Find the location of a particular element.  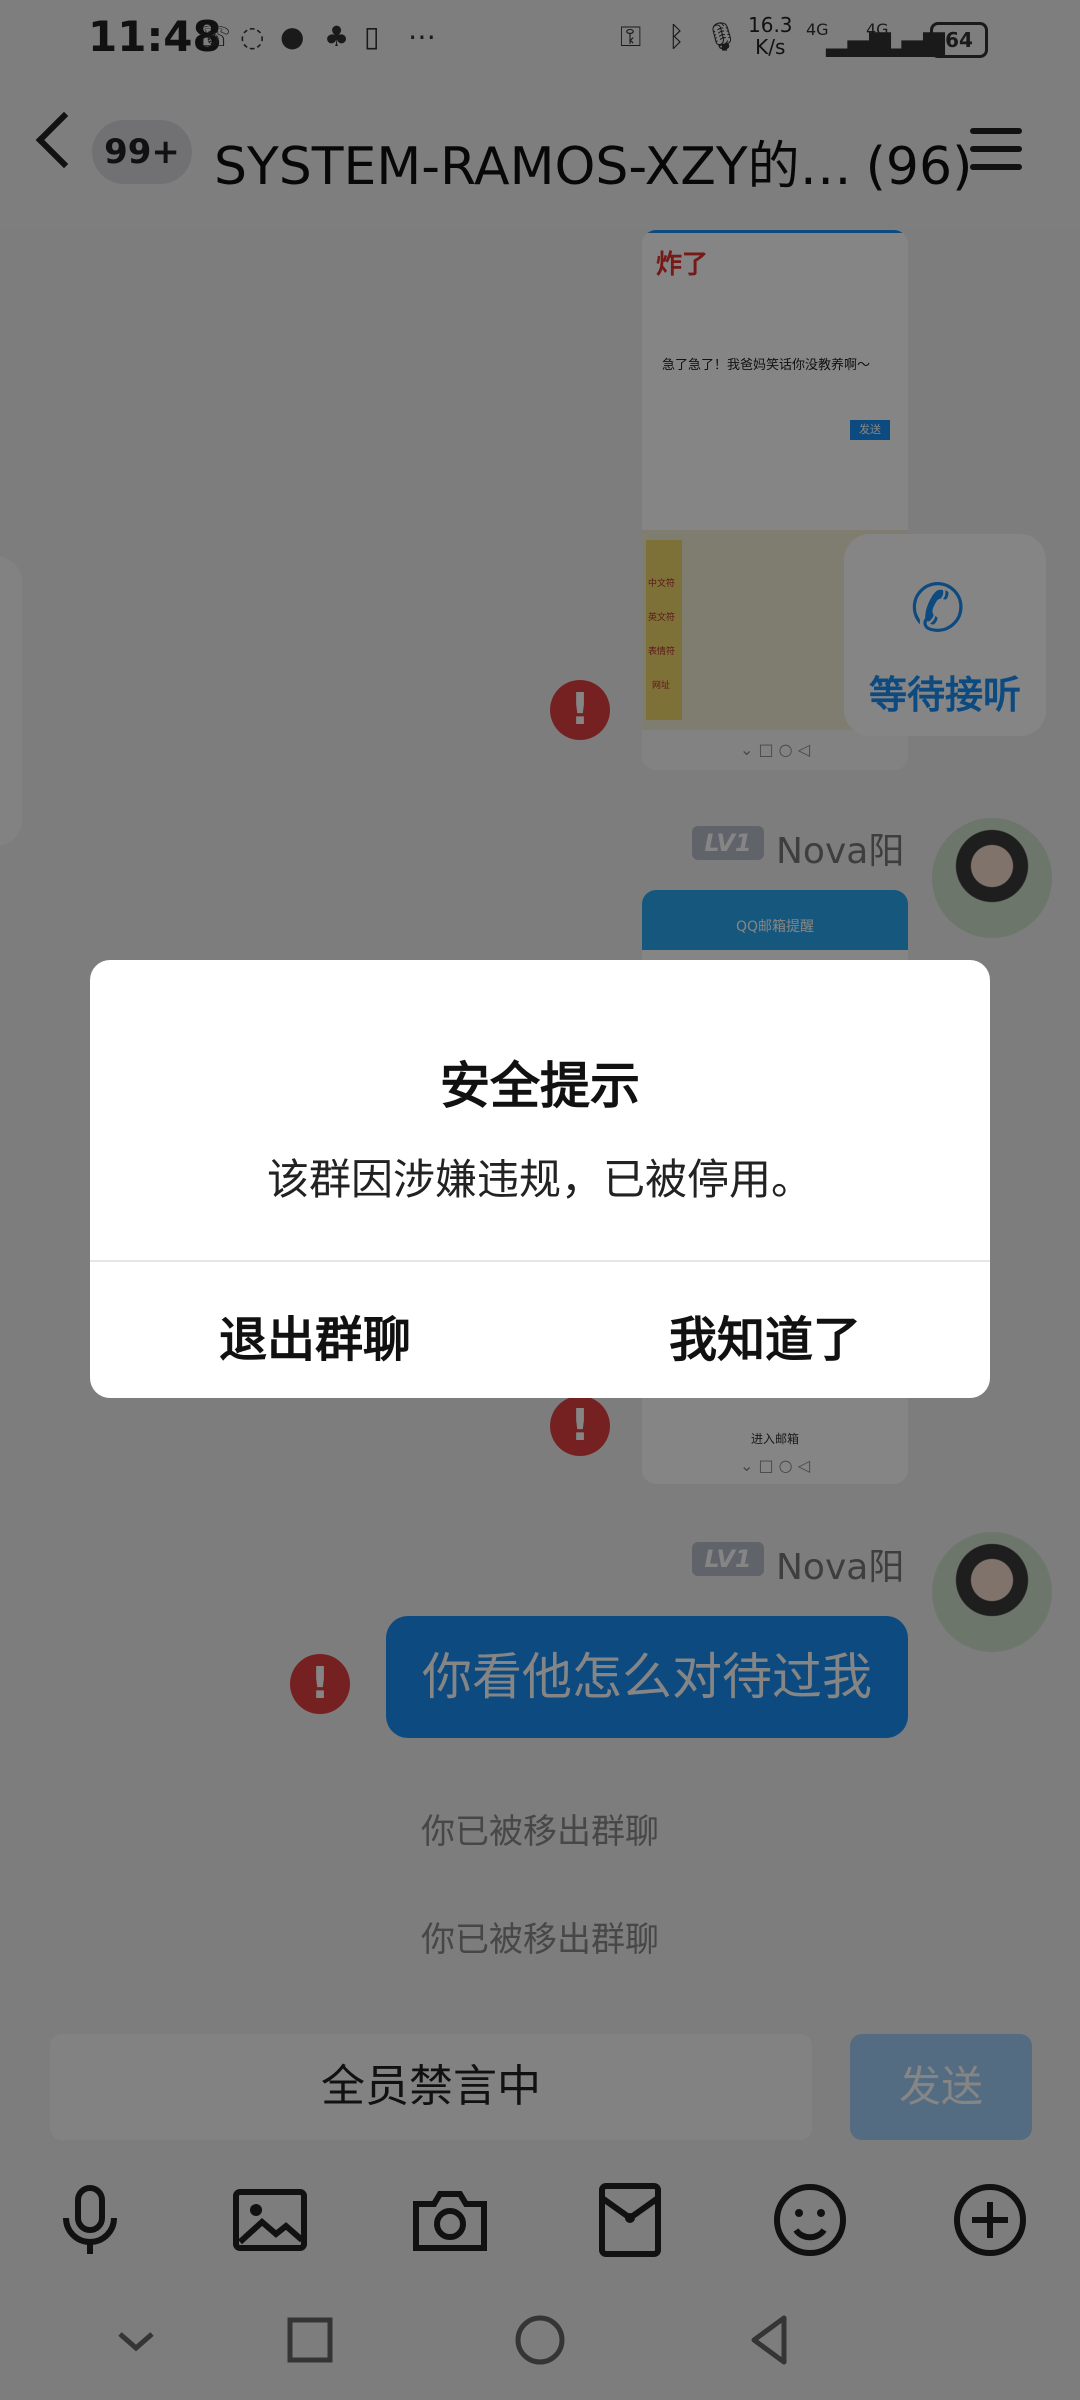

dialog-title: 安全提示 is located at coordinates (540, 1086).